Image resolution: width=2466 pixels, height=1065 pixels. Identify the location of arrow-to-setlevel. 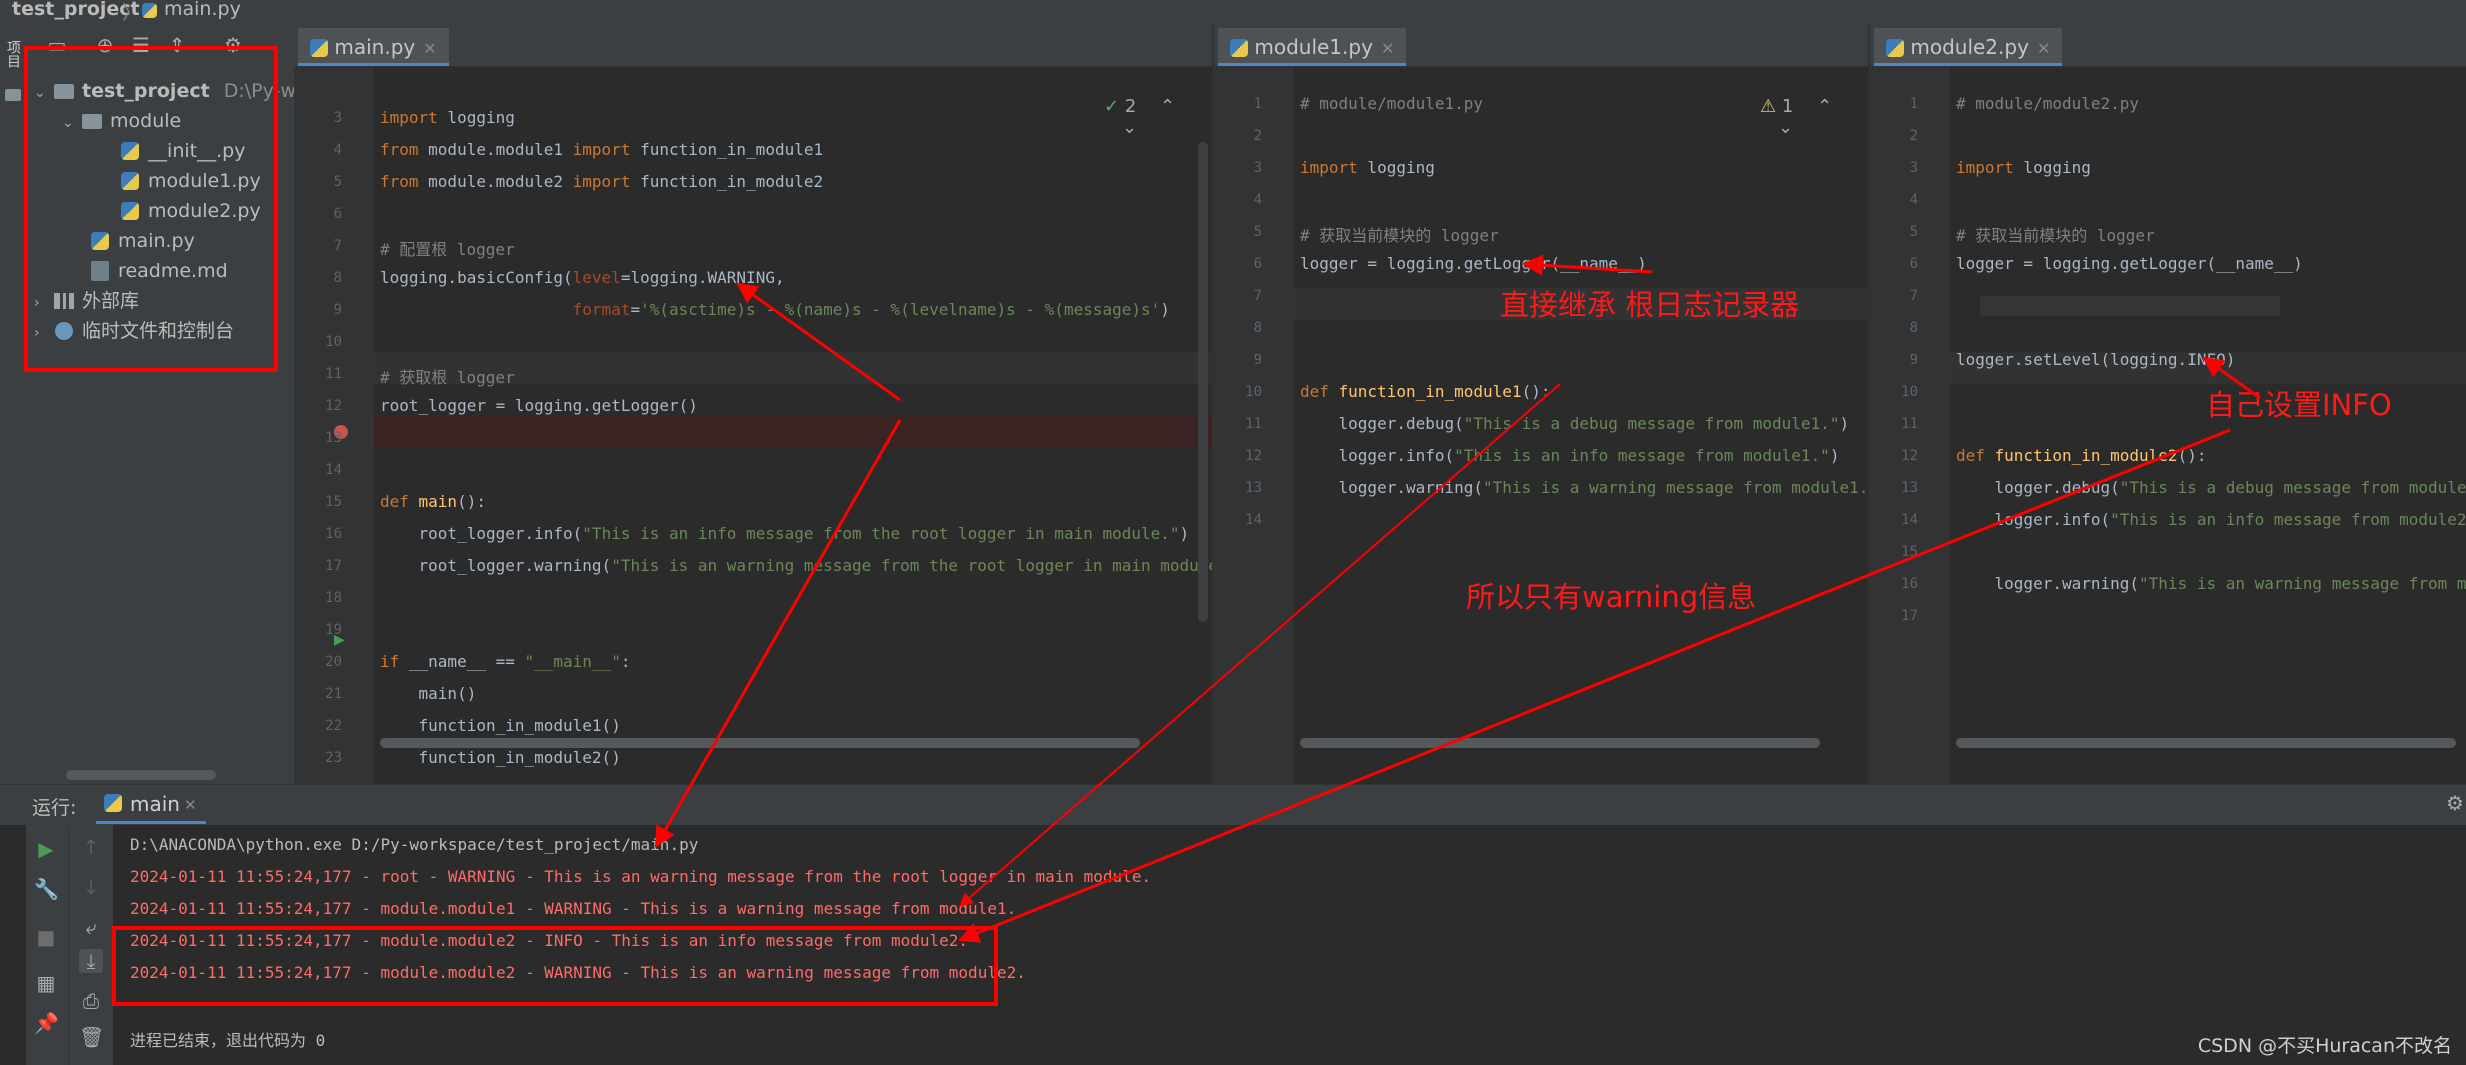
(2231, 378).